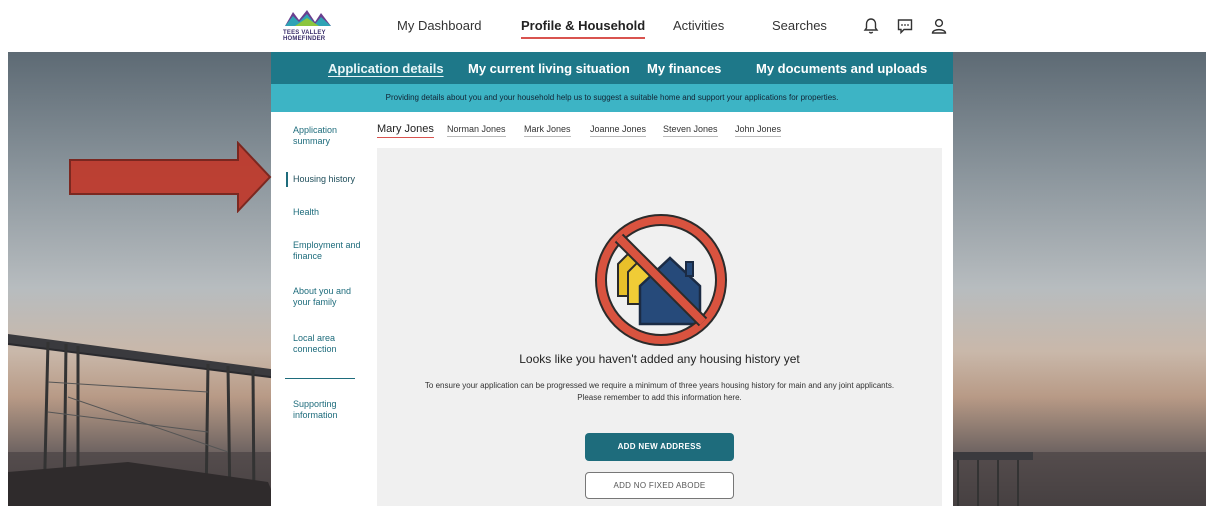 The width and height of the screenshot is (1206, 506). Describe the element at coordinates (328, 136) in the screenshot. I see `sidebar-item-application-summary: Application summary` at that location.